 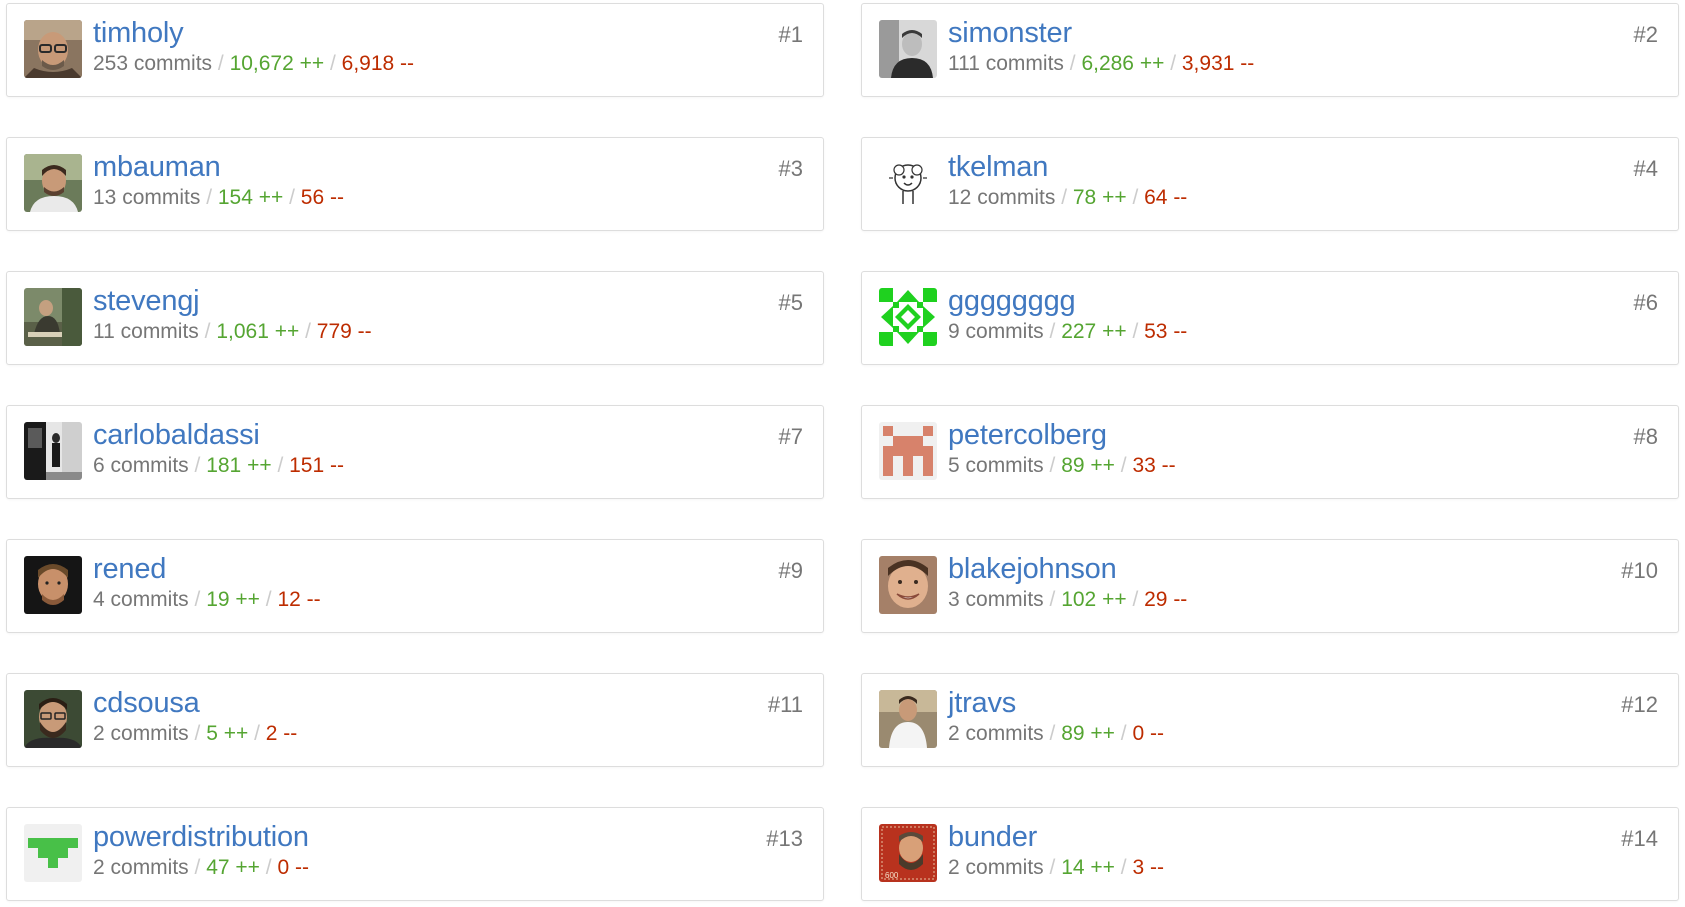 I want to click on contributor-stats: 2 commits / 89 ++ / 0 --, so click(x=1056, y=734).